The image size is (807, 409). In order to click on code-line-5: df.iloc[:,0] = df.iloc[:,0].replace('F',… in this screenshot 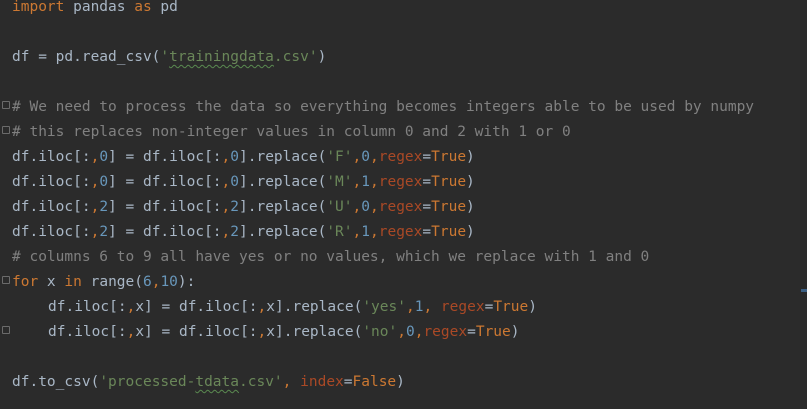, I will do `click(243, 157)`.